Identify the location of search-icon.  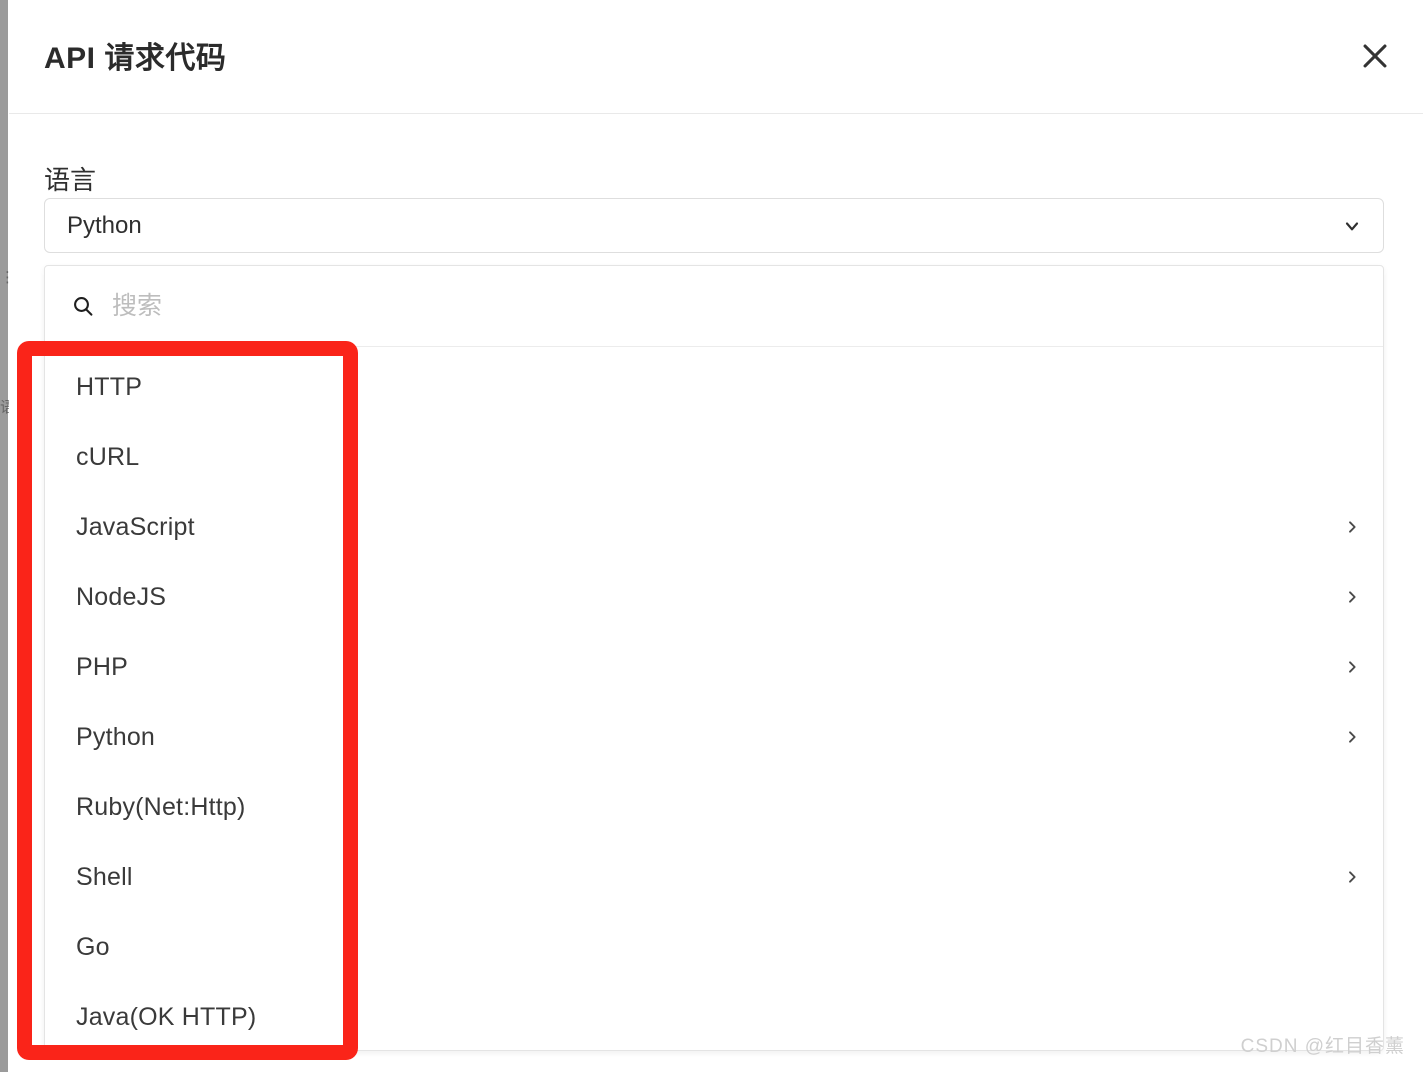
(83, 306).